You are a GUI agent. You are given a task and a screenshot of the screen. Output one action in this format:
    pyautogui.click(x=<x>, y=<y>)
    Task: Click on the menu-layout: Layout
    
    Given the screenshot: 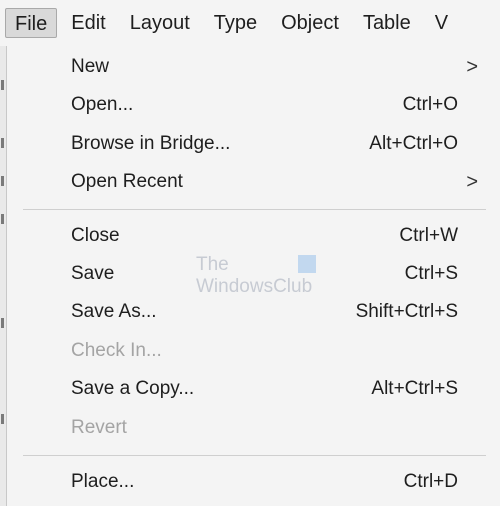 What is the action you would take?
    pyautogui.click(x=160, y=23)
    